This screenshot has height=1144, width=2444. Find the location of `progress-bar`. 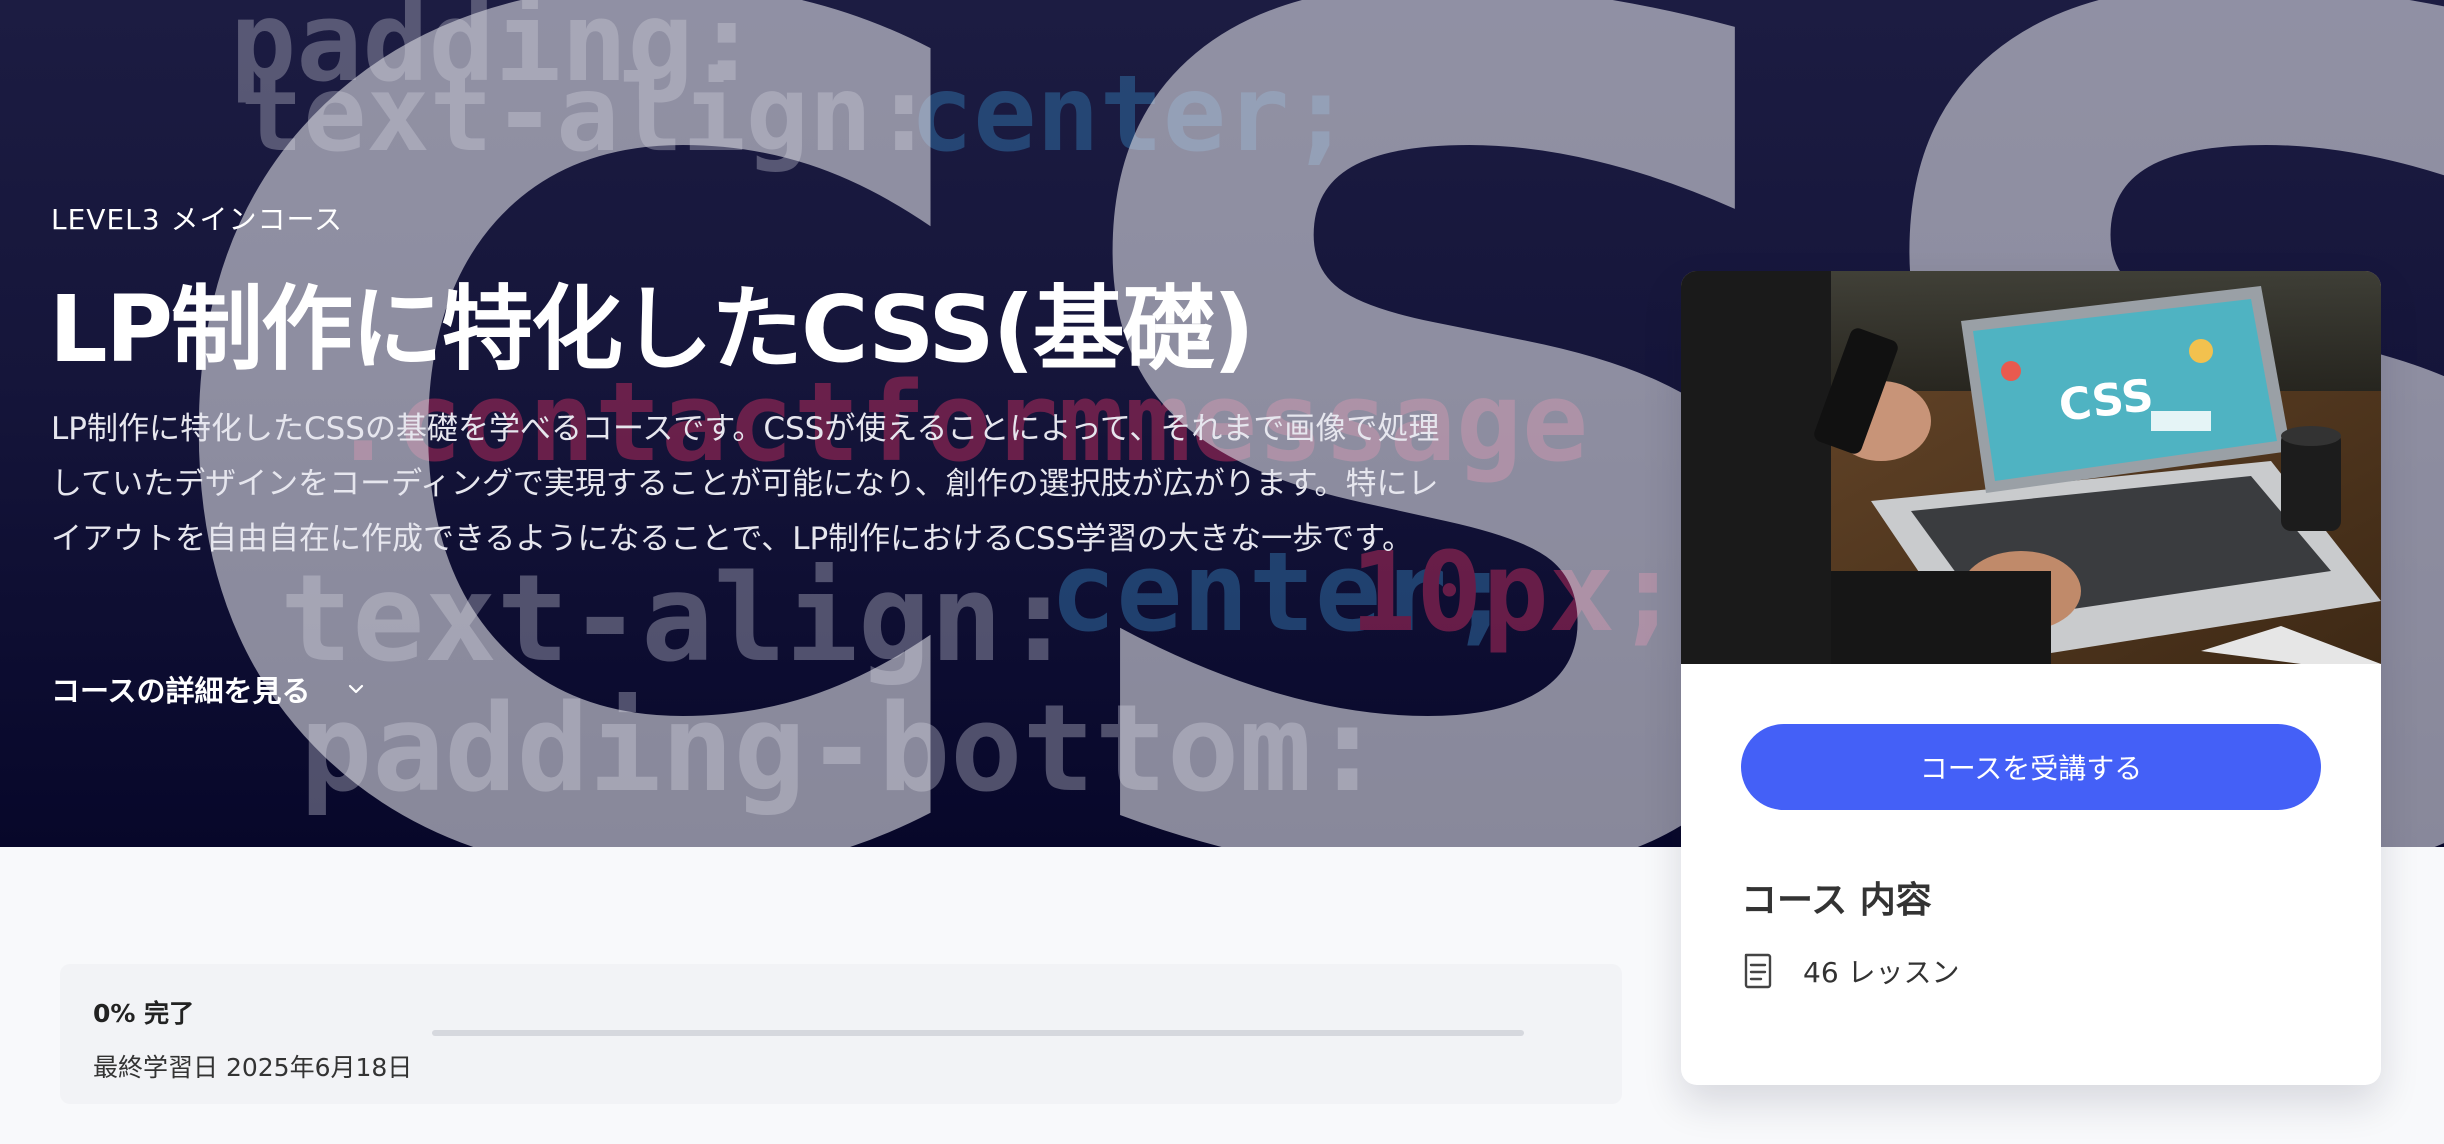

progress-bar is located at coordinates (978, 1033).